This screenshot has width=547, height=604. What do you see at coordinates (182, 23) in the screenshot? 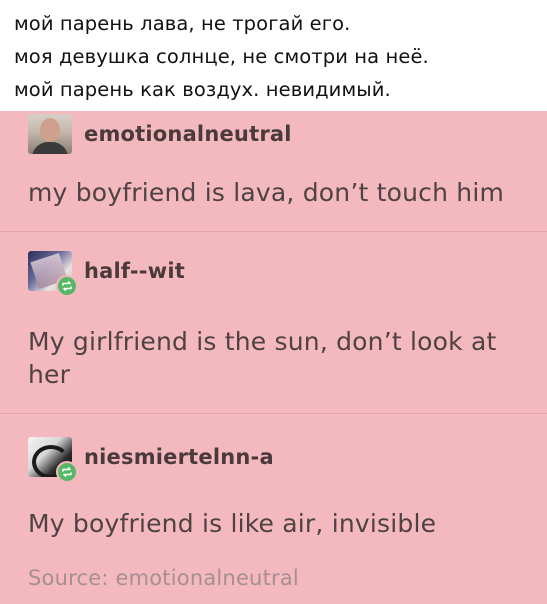
I see `caption-line: мой парень лава, не трогай его.` at bounding box center [182, 23].